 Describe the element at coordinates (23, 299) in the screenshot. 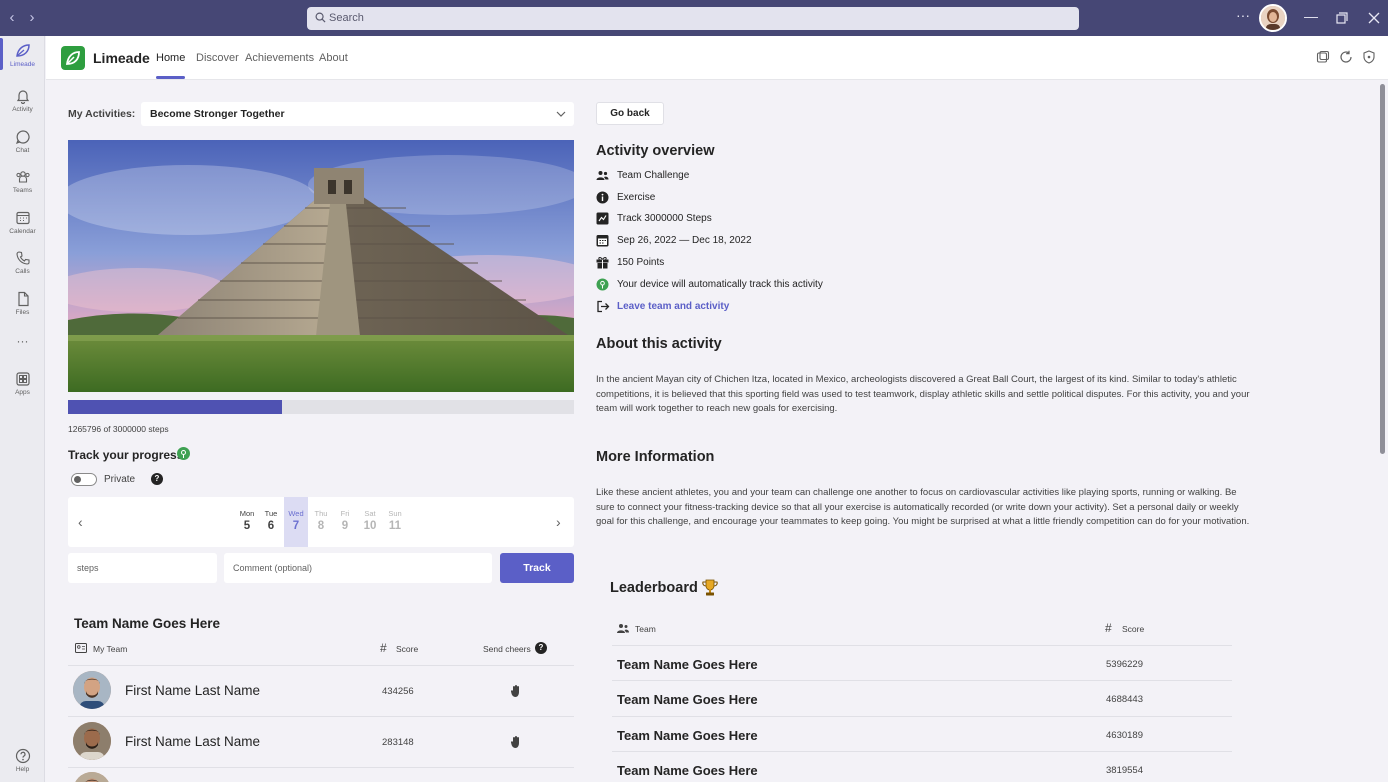

I see `file-icon` at that location.